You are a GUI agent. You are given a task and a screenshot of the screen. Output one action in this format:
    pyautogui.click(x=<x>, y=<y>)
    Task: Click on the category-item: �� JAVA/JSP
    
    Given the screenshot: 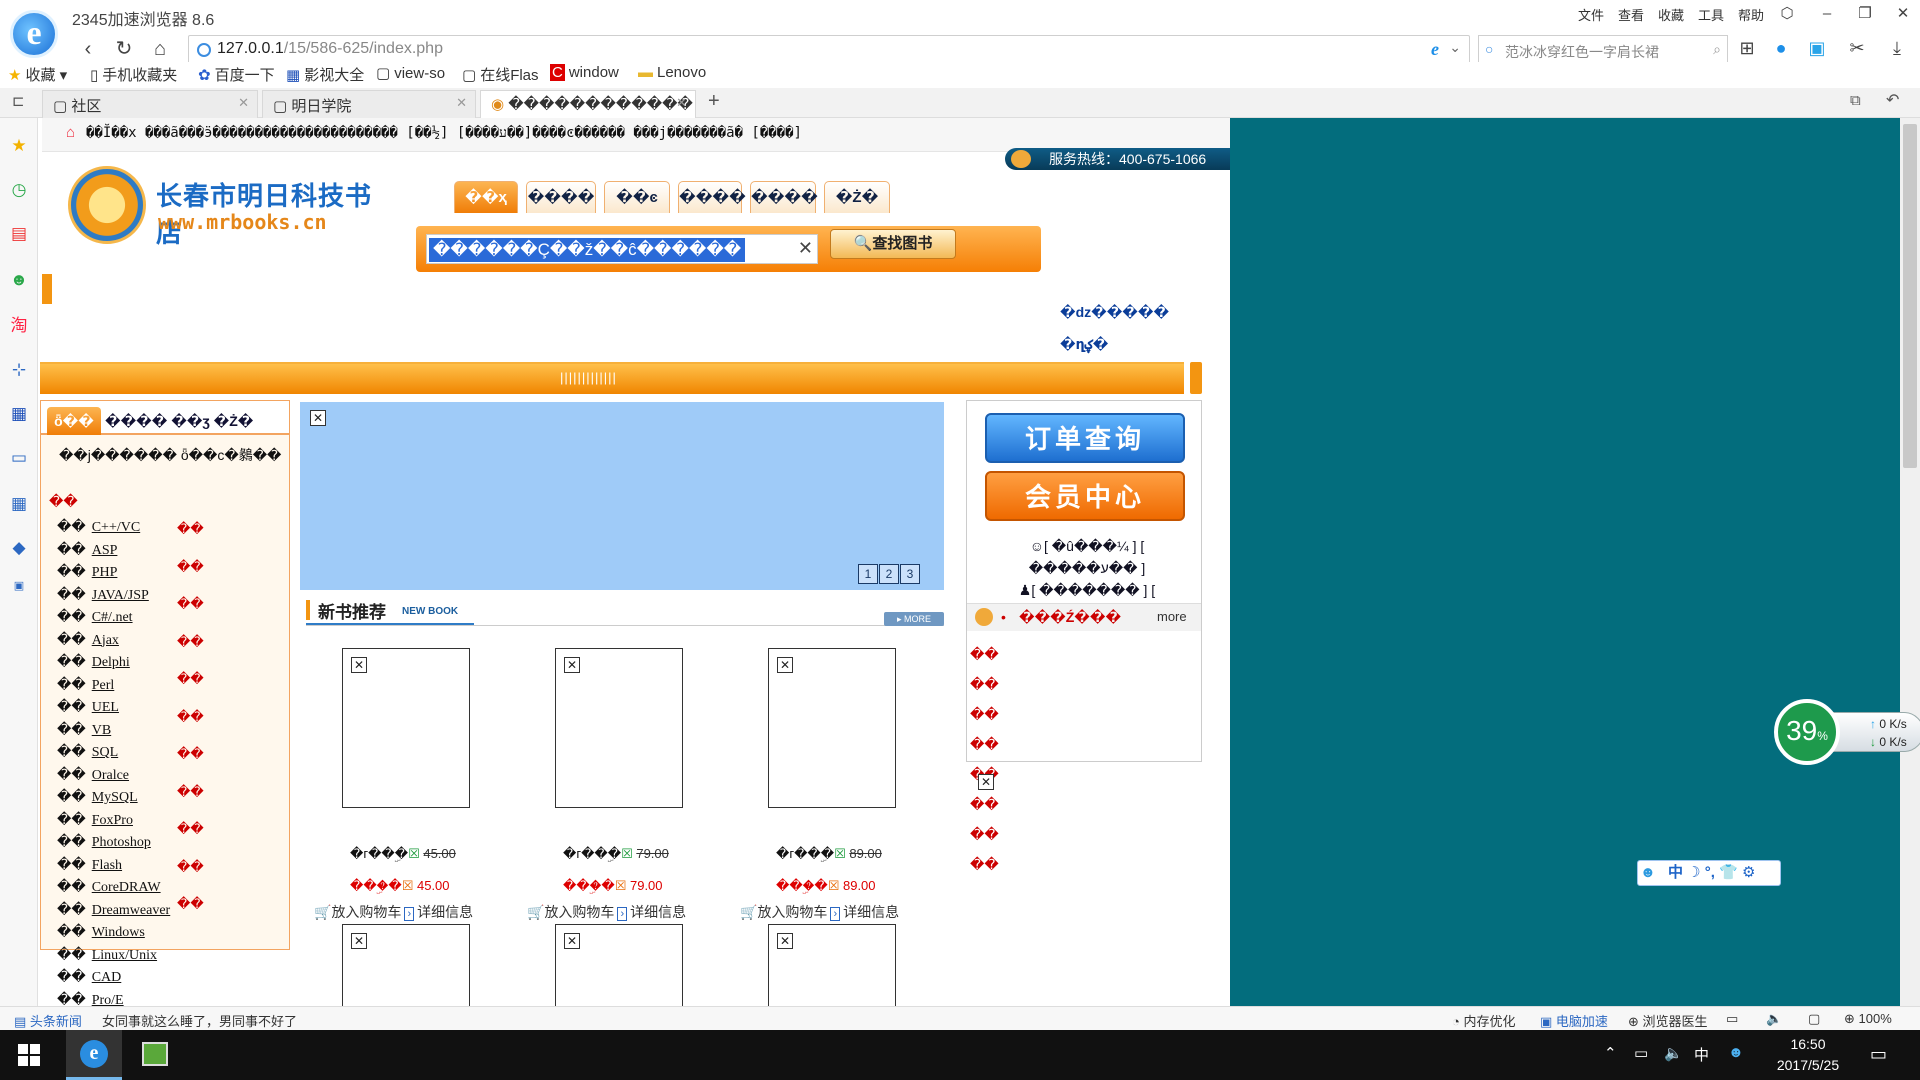 What is the action you would take?
    pyautogui.click(x=103, y=595)
    